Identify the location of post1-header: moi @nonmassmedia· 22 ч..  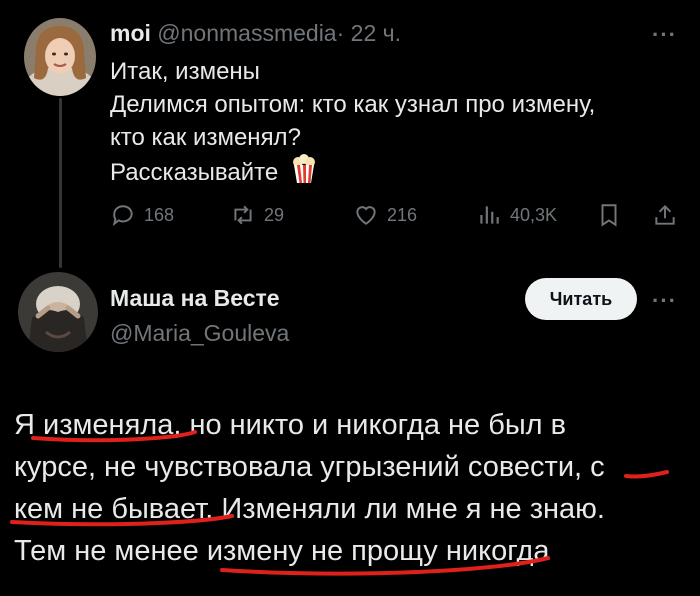
(255, 33).